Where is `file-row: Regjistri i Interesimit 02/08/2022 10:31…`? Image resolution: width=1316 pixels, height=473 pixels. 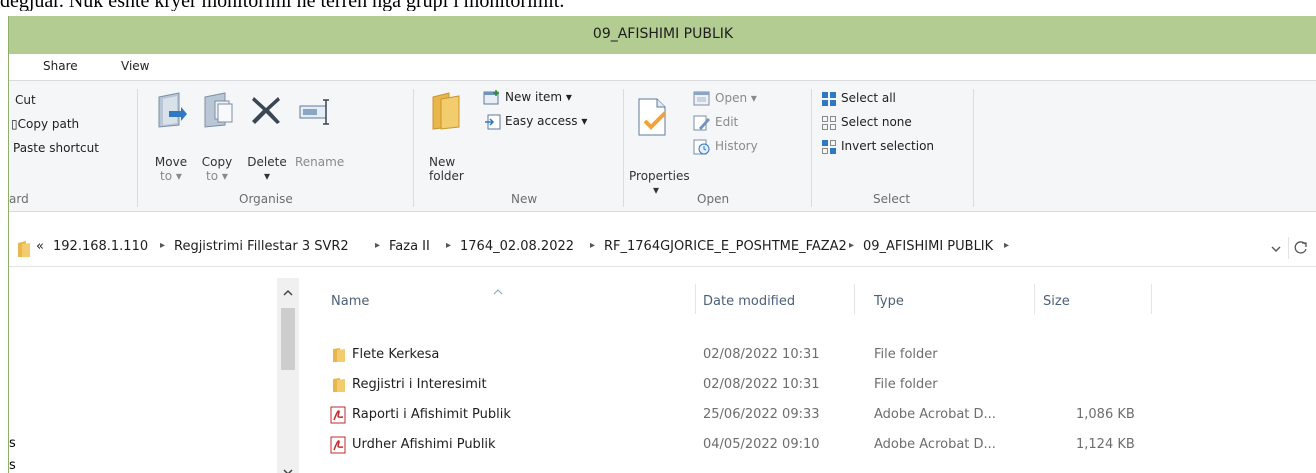
file-row: Regjistri i Interesimit 02/08/2022 10:31… is located at coordinates (739, 385).